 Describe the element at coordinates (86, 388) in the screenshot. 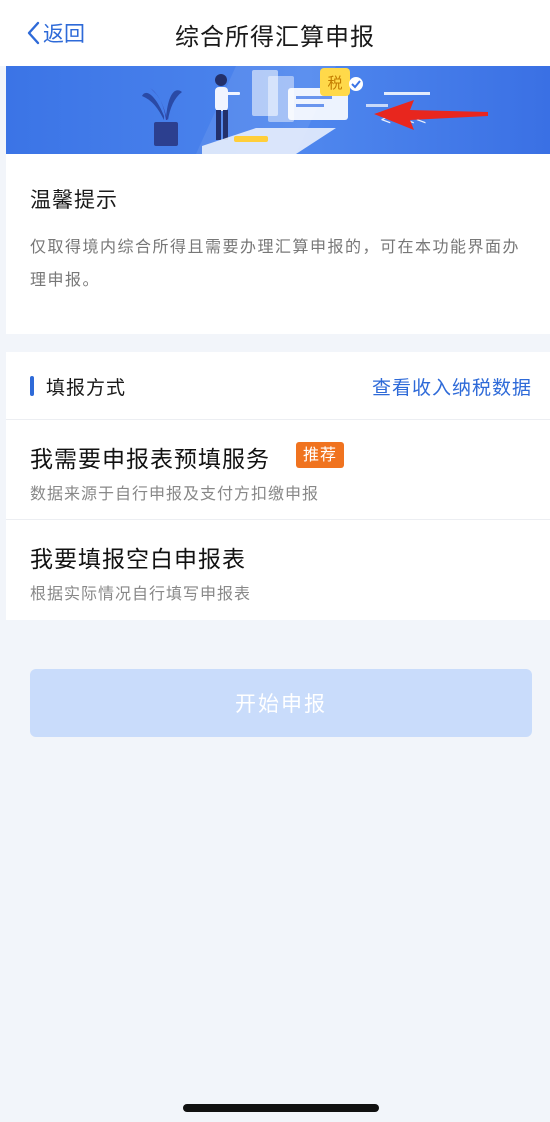

I see `method-title: 填报方式` at that location.